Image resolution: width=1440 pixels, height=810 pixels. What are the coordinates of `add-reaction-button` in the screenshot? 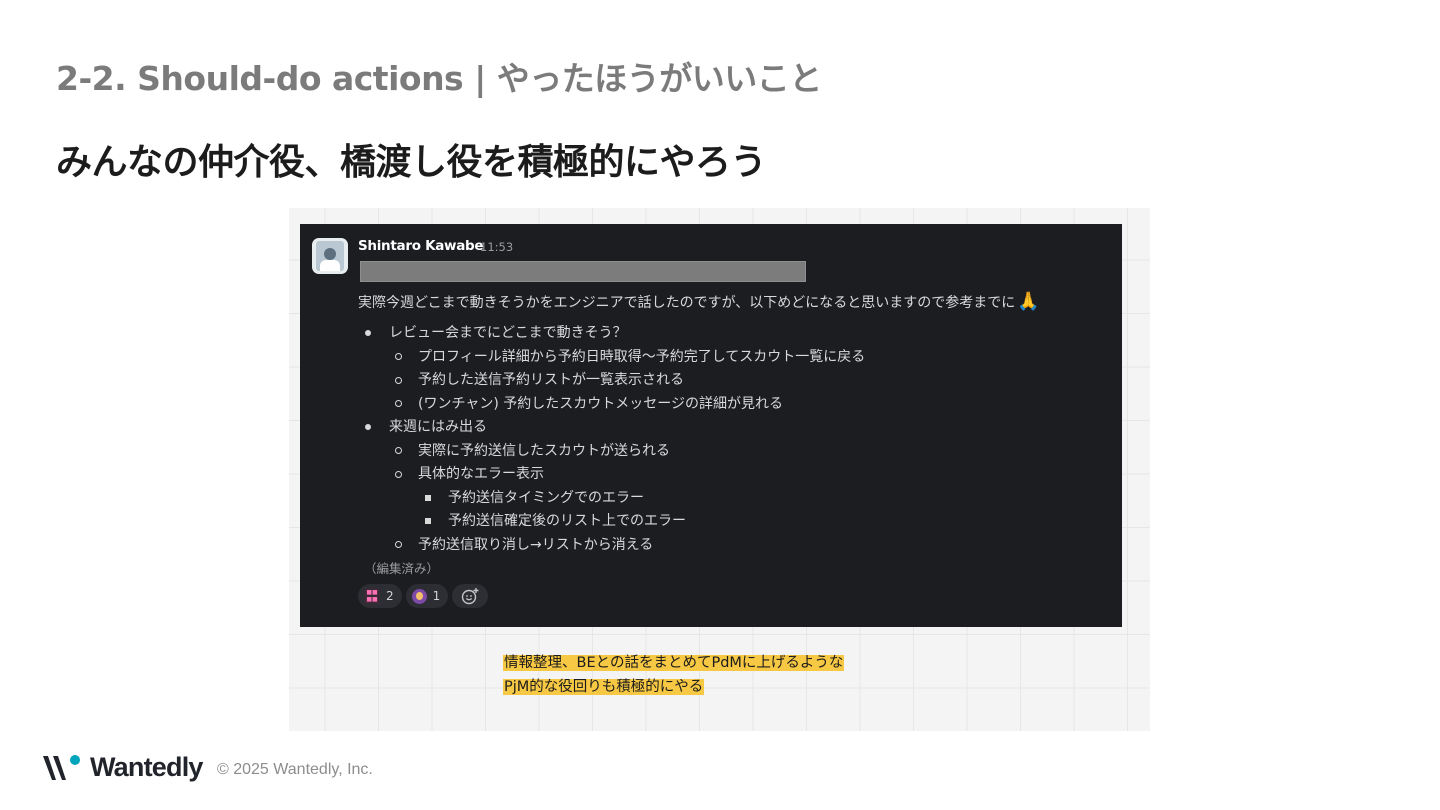 It's located at (470, 596).